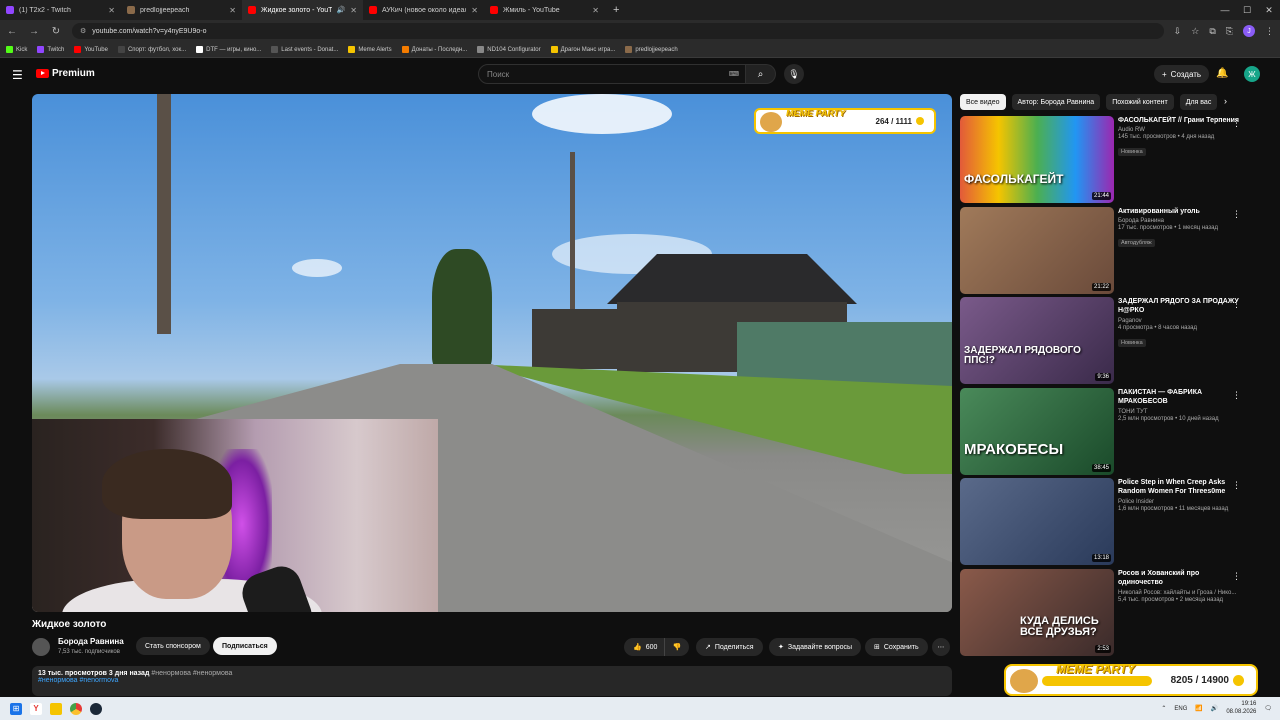 The image size is (1280, 720). What do you see at coordinates (1241, 708) in the screenshot?
I see `clock: 19:16 08.08.2026` at bounding box center [1241, 708].